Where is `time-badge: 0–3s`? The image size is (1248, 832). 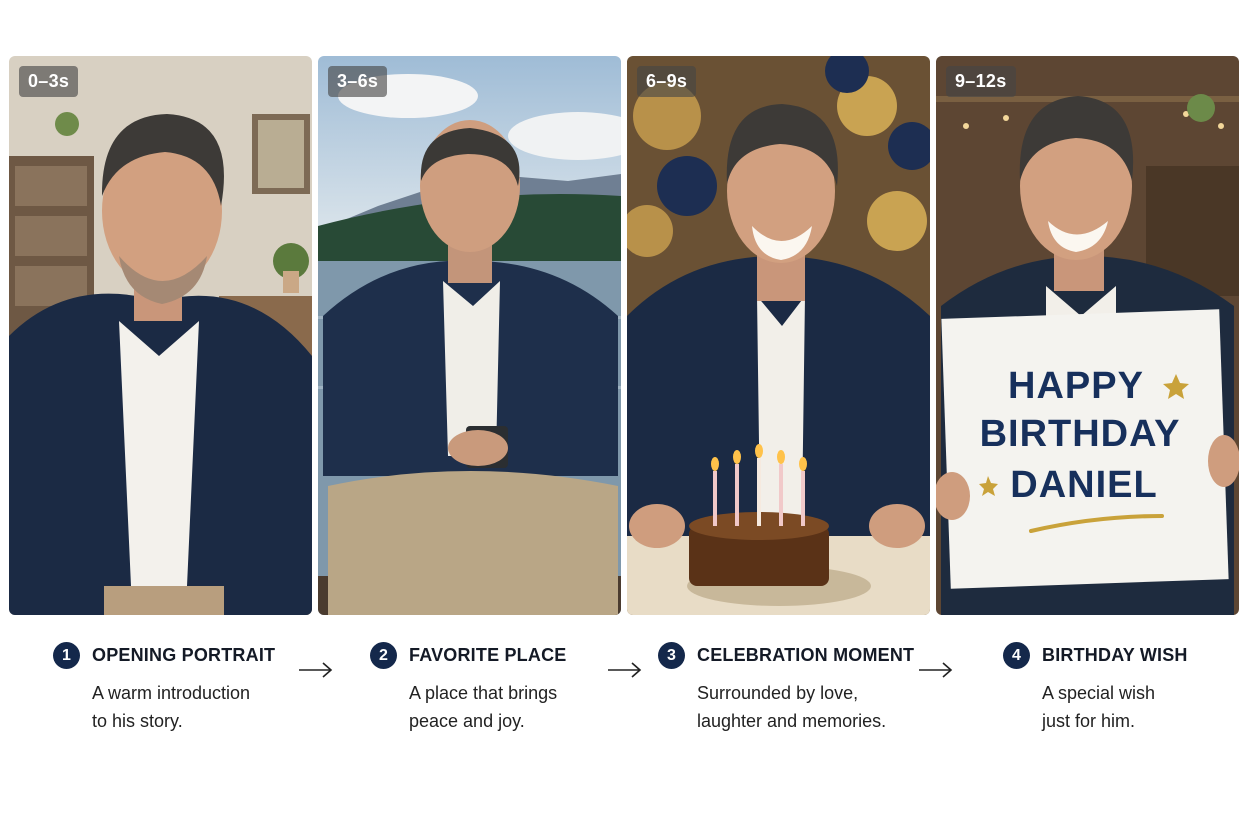
time-badge: 0–3s is located at coordinates (49, 81).